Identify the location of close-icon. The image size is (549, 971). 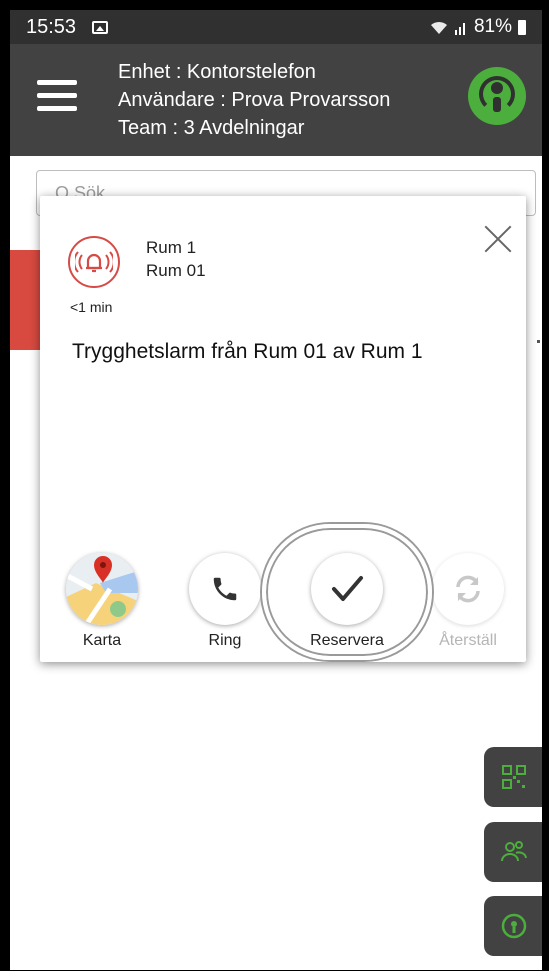
(498, 238).